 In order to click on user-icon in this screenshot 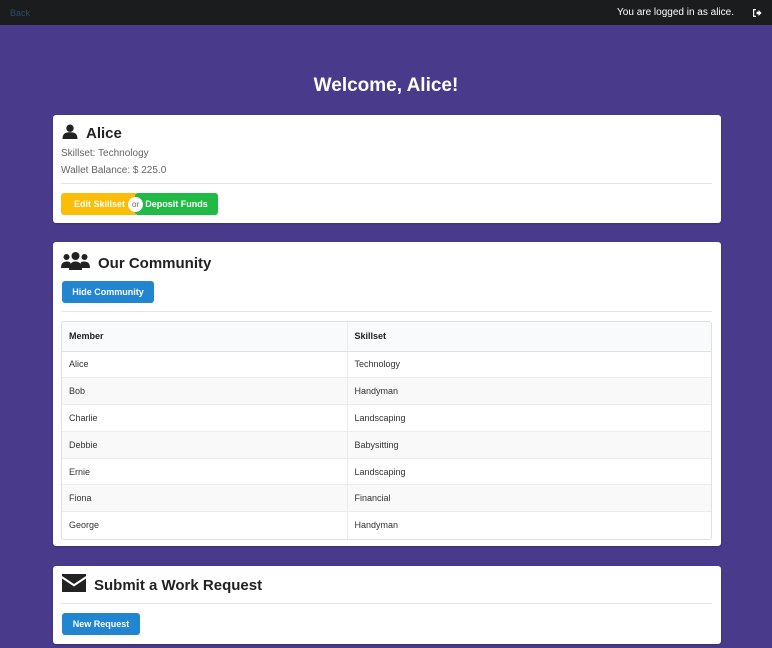, I will do `click(70, 133)`.